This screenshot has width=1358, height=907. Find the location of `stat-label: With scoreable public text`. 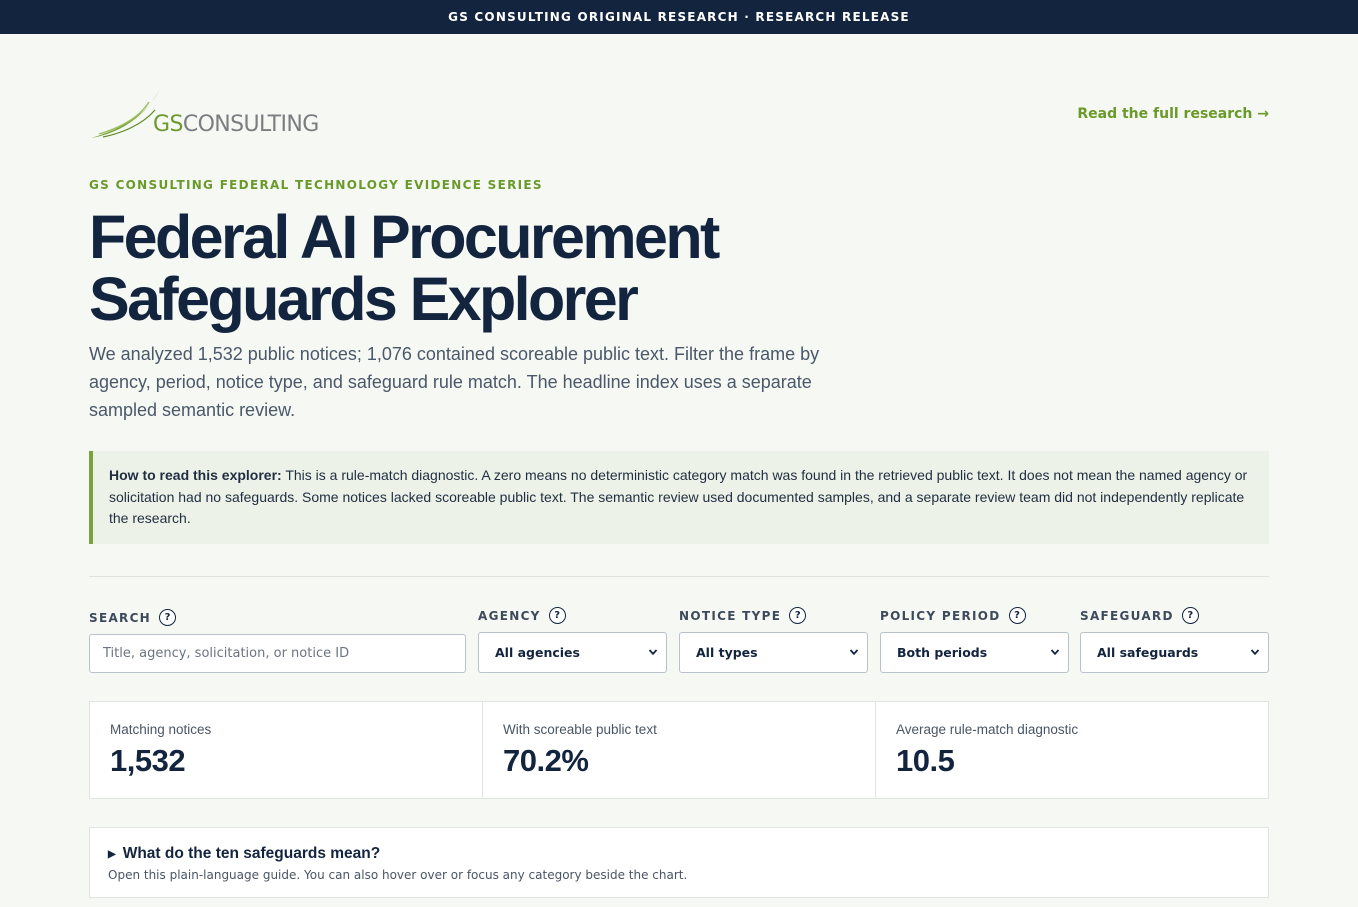

stat-label: With scoreable public text is located at coordinates (580, 729).